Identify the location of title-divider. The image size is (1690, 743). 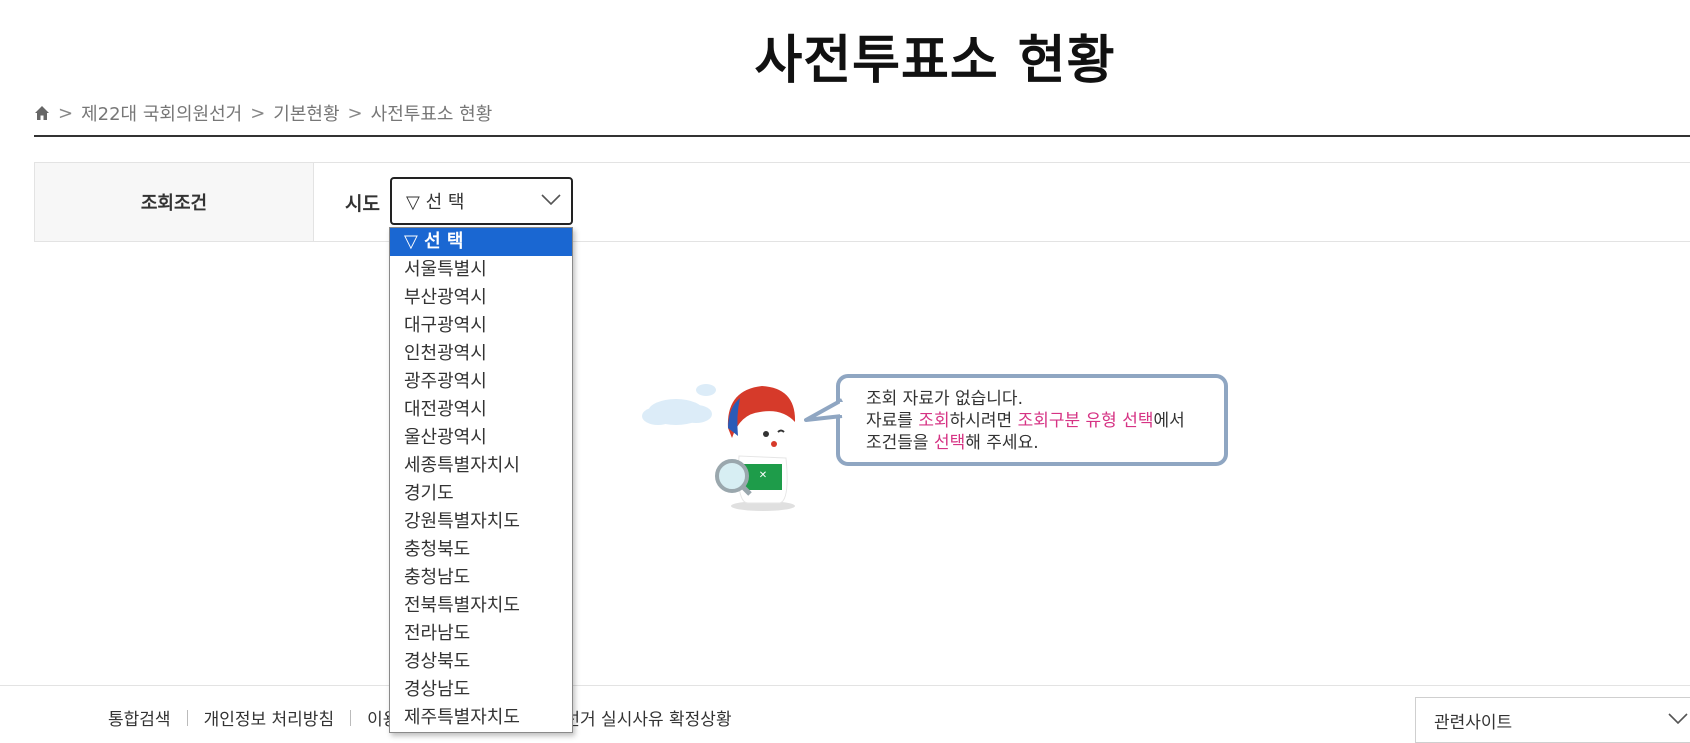
(862, 136).